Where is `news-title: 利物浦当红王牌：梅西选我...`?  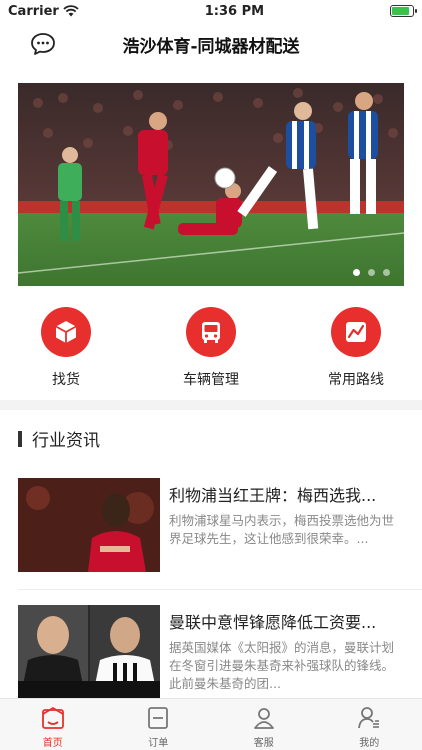 news-title: 利物浦当红王牌：梅西选我... is located at coordinates (273, 495).